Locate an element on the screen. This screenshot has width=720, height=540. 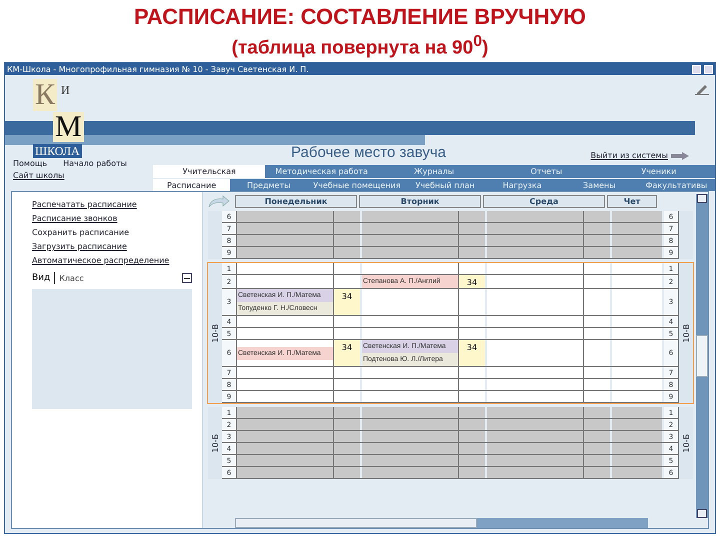
tab: Отчеты is located at coordinates (546, 171).